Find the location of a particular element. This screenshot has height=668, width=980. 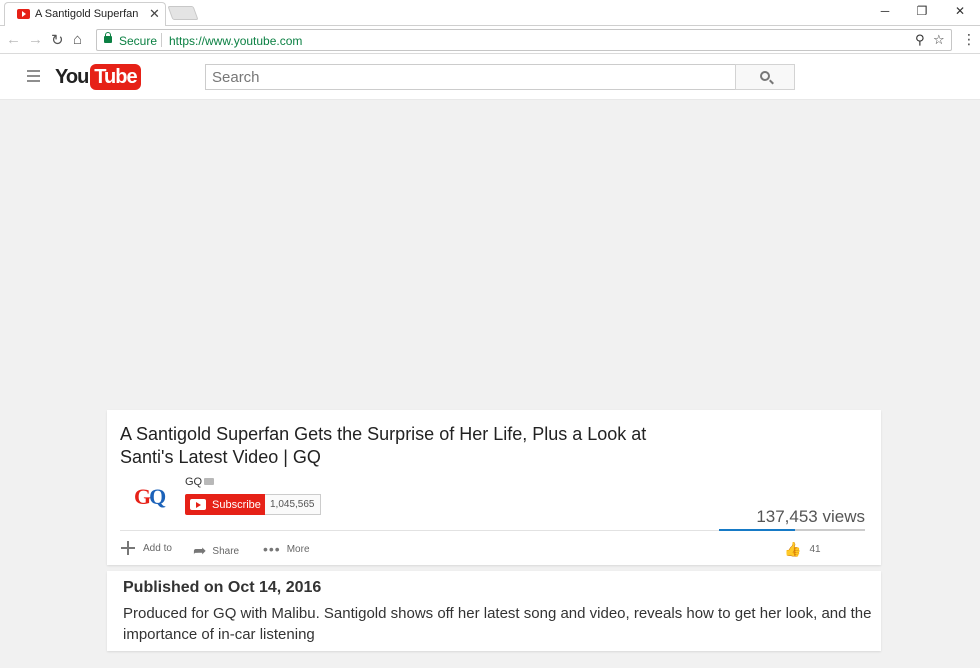

channel-name: GQ is located at coordinates (193, 482).